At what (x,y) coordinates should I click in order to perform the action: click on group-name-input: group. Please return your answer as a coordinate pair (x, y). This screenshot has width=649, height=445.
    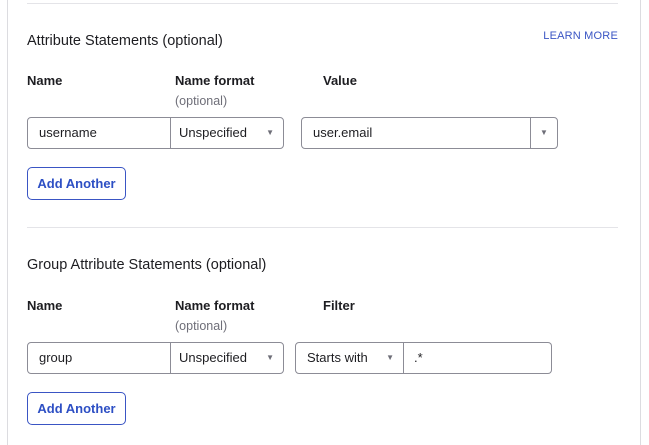
    Looking at the image, I should click on (99, 358).